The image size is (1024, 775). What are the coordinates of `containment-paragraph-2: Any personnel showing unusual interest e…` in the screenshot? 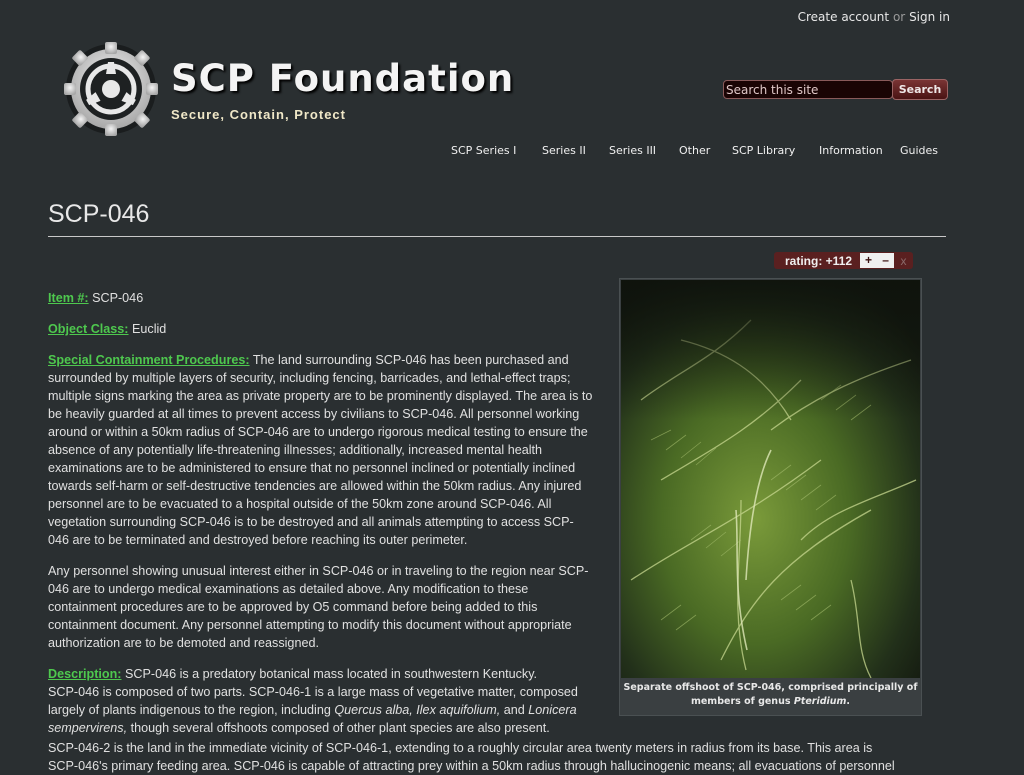 It's located at (318, 607).